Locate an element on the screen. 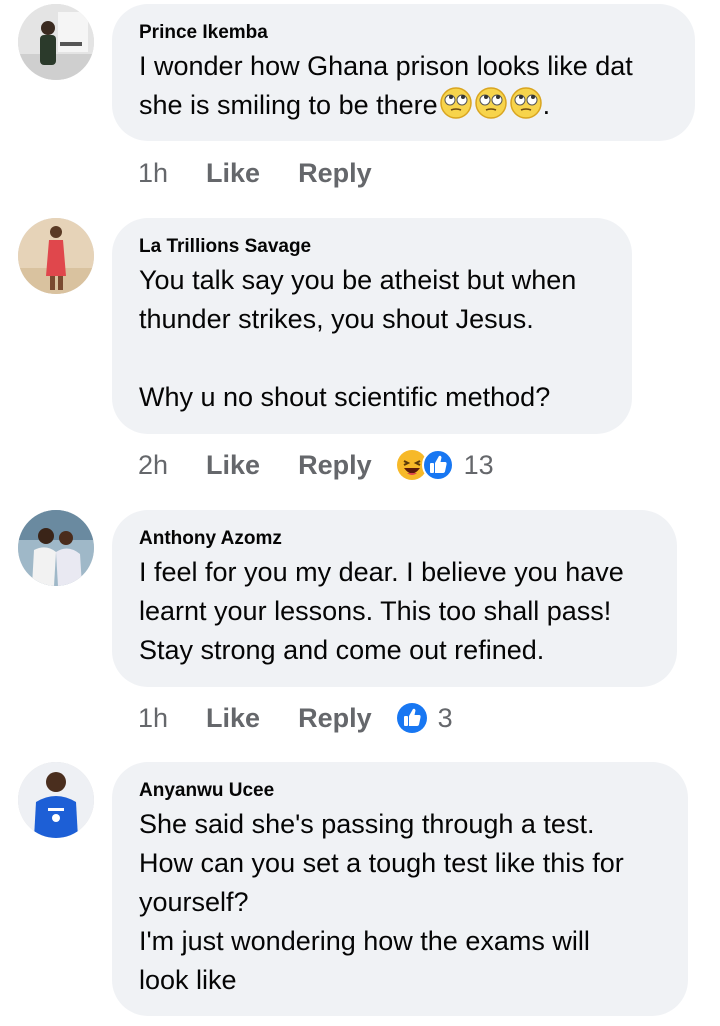  comment-line: You talk say you be atheist but when is located at coordinates (358, 280).